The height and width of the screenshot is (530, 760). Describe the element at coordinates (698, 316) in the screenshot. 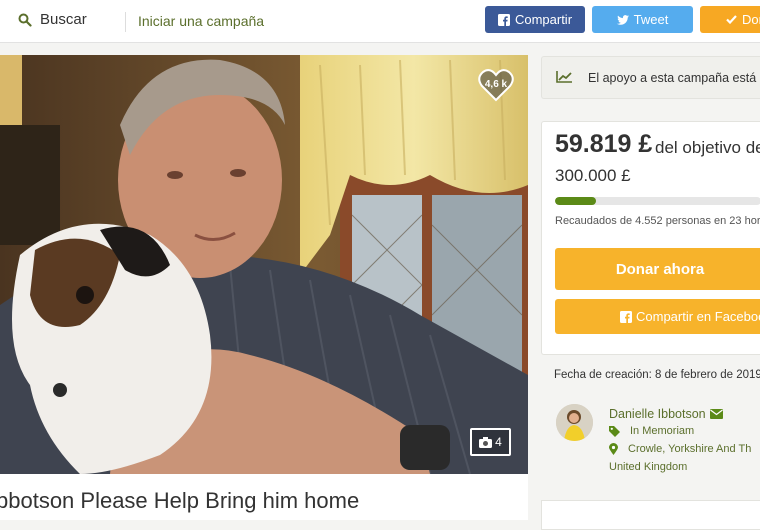

I see `share-facebook-label: Compartir en Faceboo` at that location.